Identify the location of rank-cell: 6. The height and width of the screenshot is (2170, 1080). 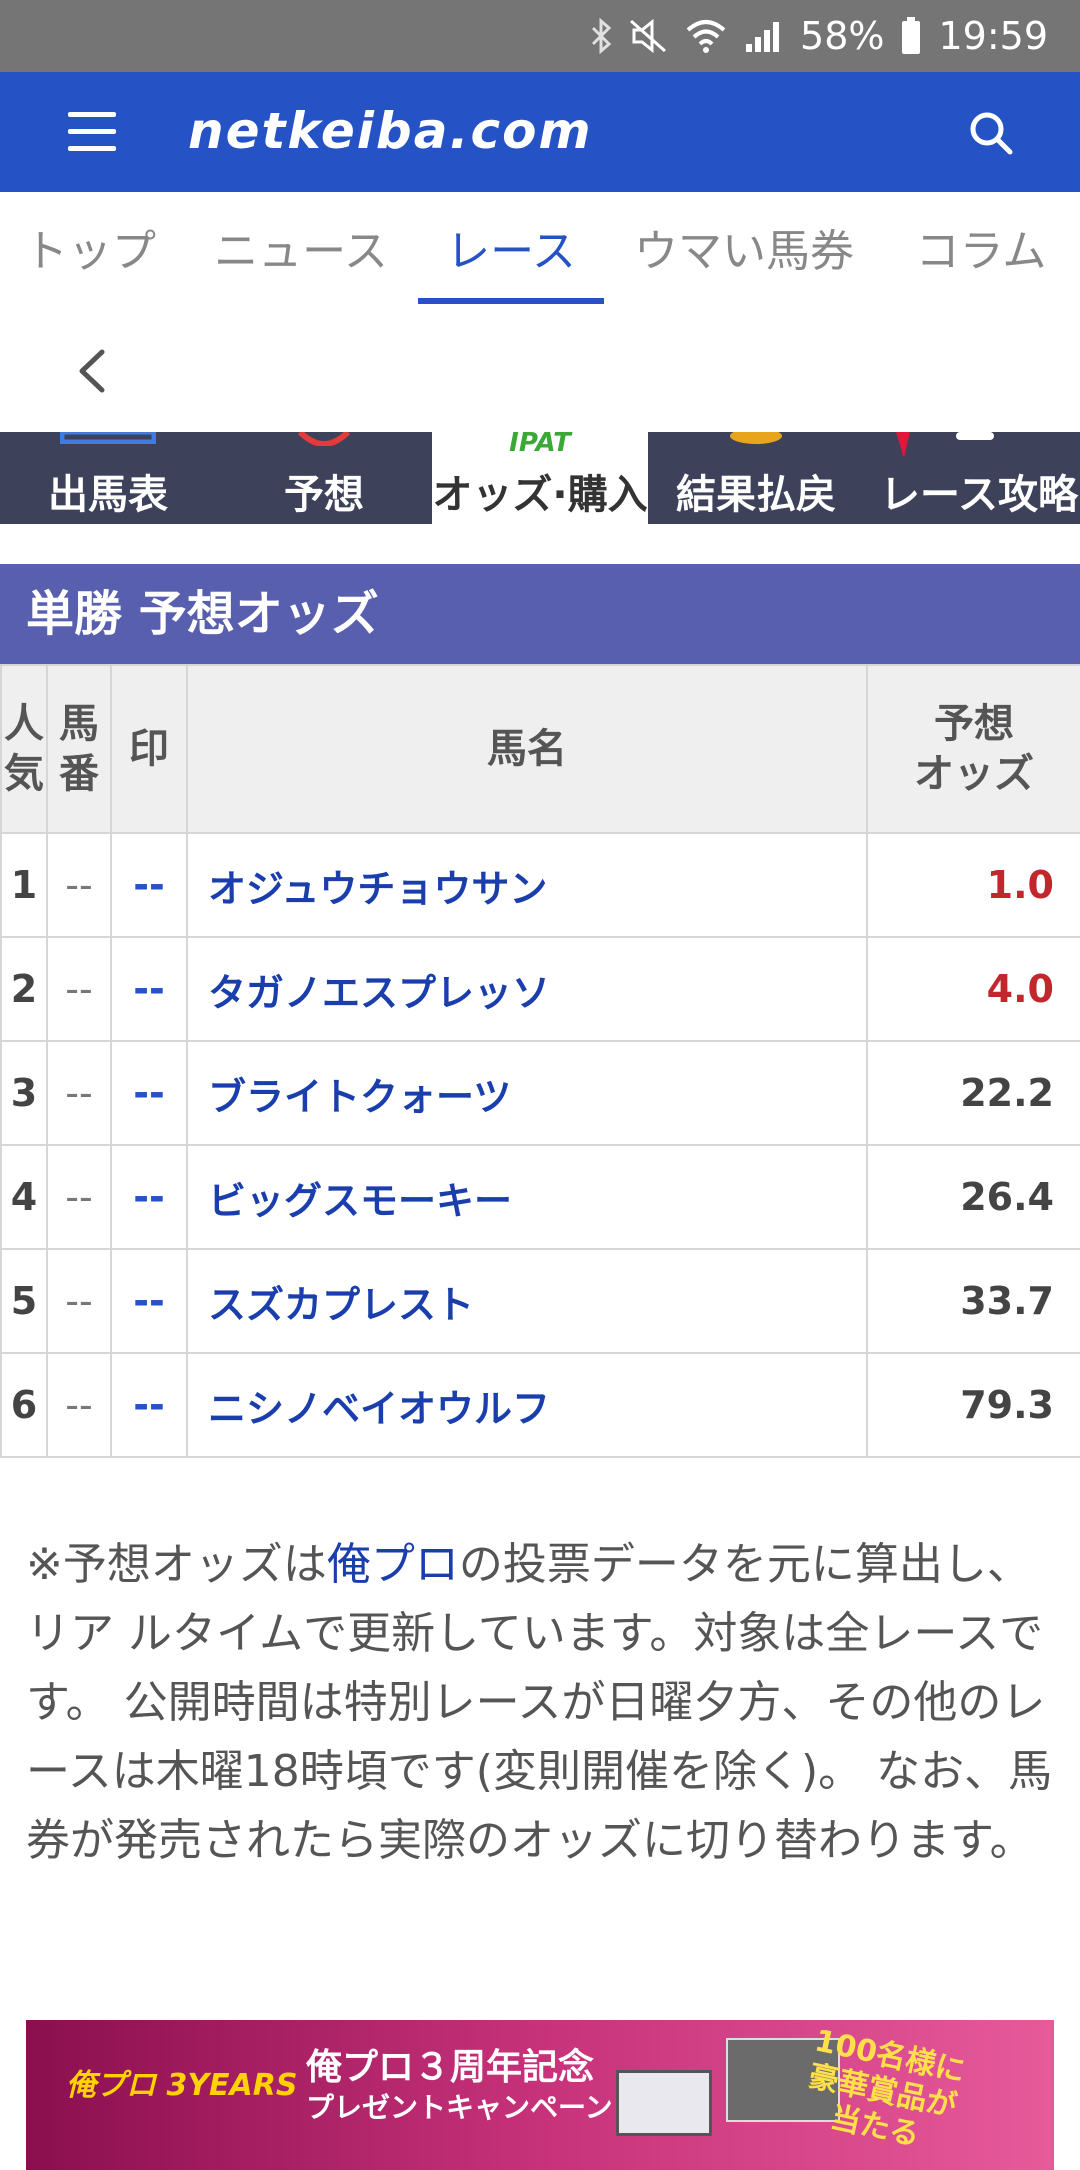
(24, 1405).